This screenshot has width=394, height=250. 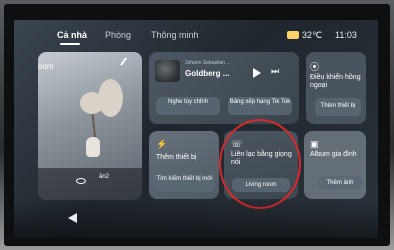 I want to click on add-photo-button: Thêm ảnh, so click(x=340, y=183).